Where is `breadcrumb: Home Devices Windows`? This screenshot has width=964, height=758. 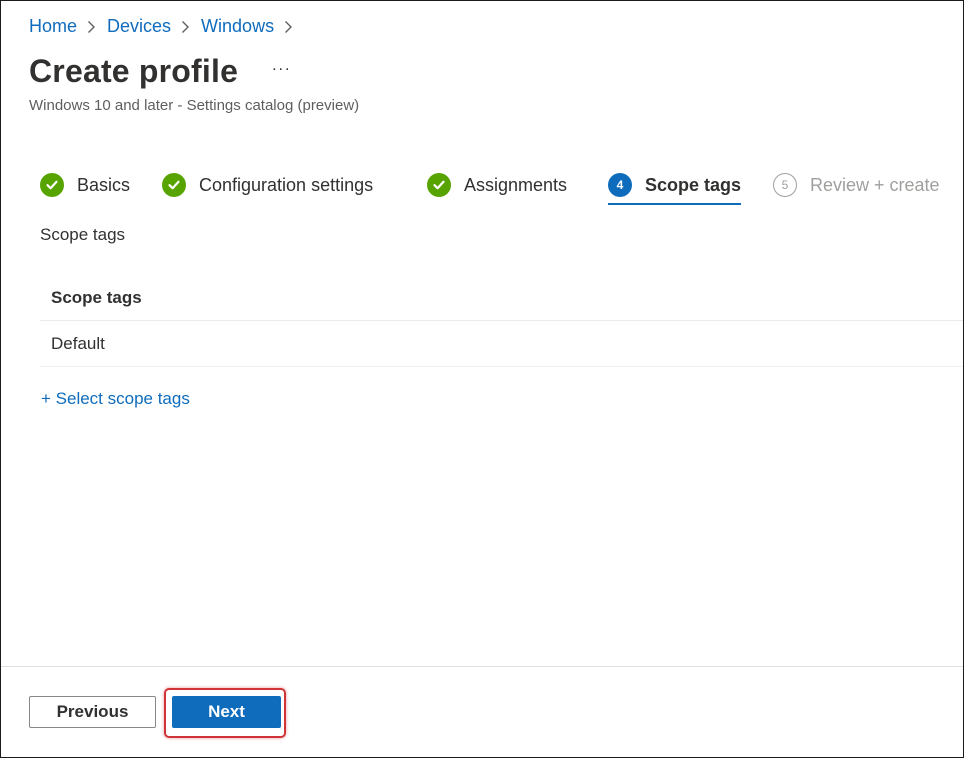
breadcrumb: Home Devices Windows is located at coordinates (166, 26).